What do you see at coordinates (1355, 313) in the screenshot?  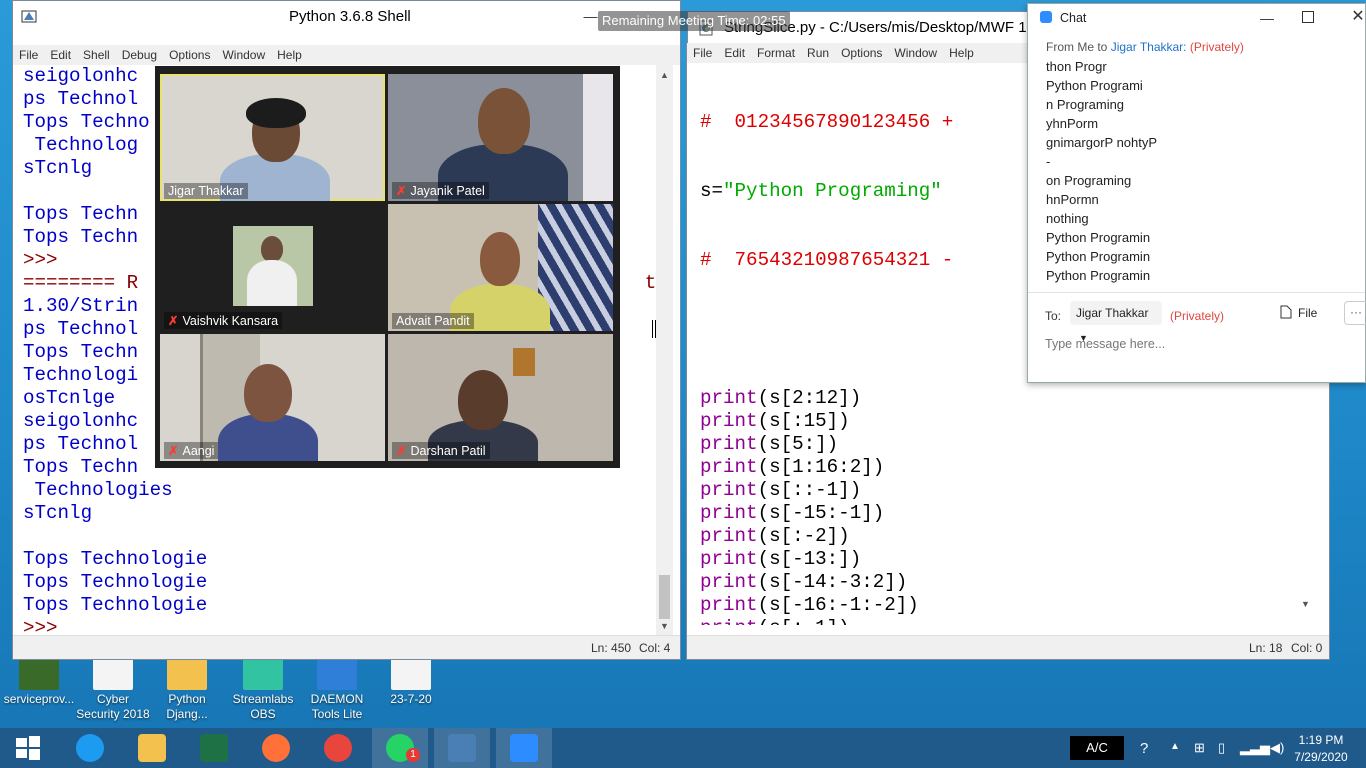 I see `more-options-button: ···` at bounding box center [1355, 313].